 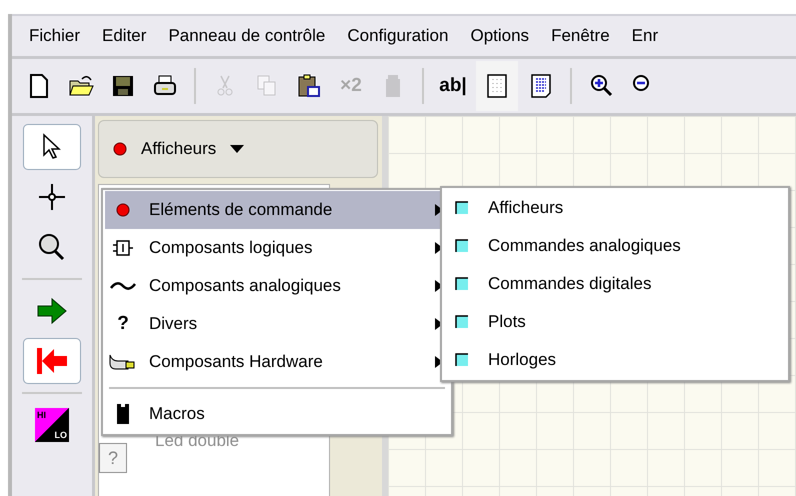 I want to click on menu-item: Options, so click(x=499, y=36).